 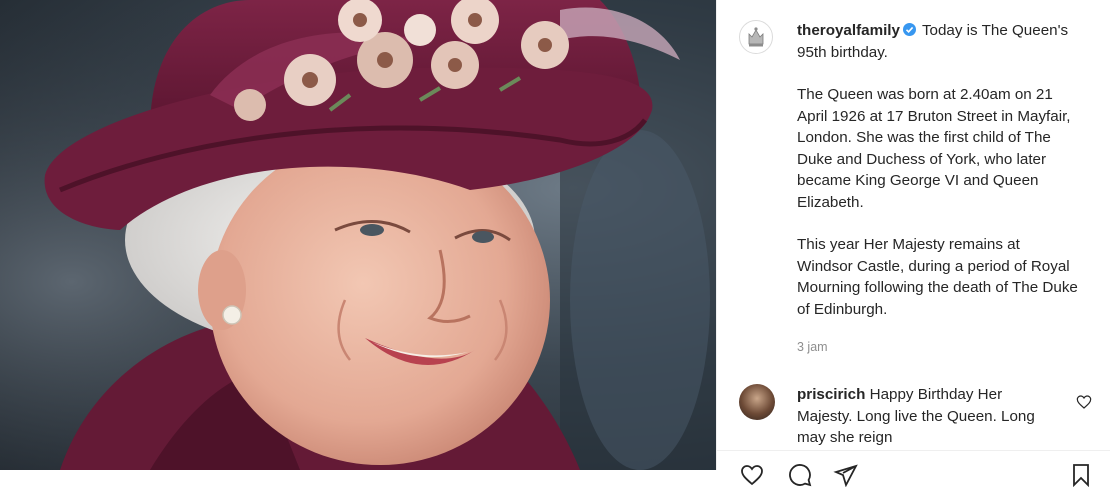 I want to click on comment-heart-icon, so click(x=1084, y=402).